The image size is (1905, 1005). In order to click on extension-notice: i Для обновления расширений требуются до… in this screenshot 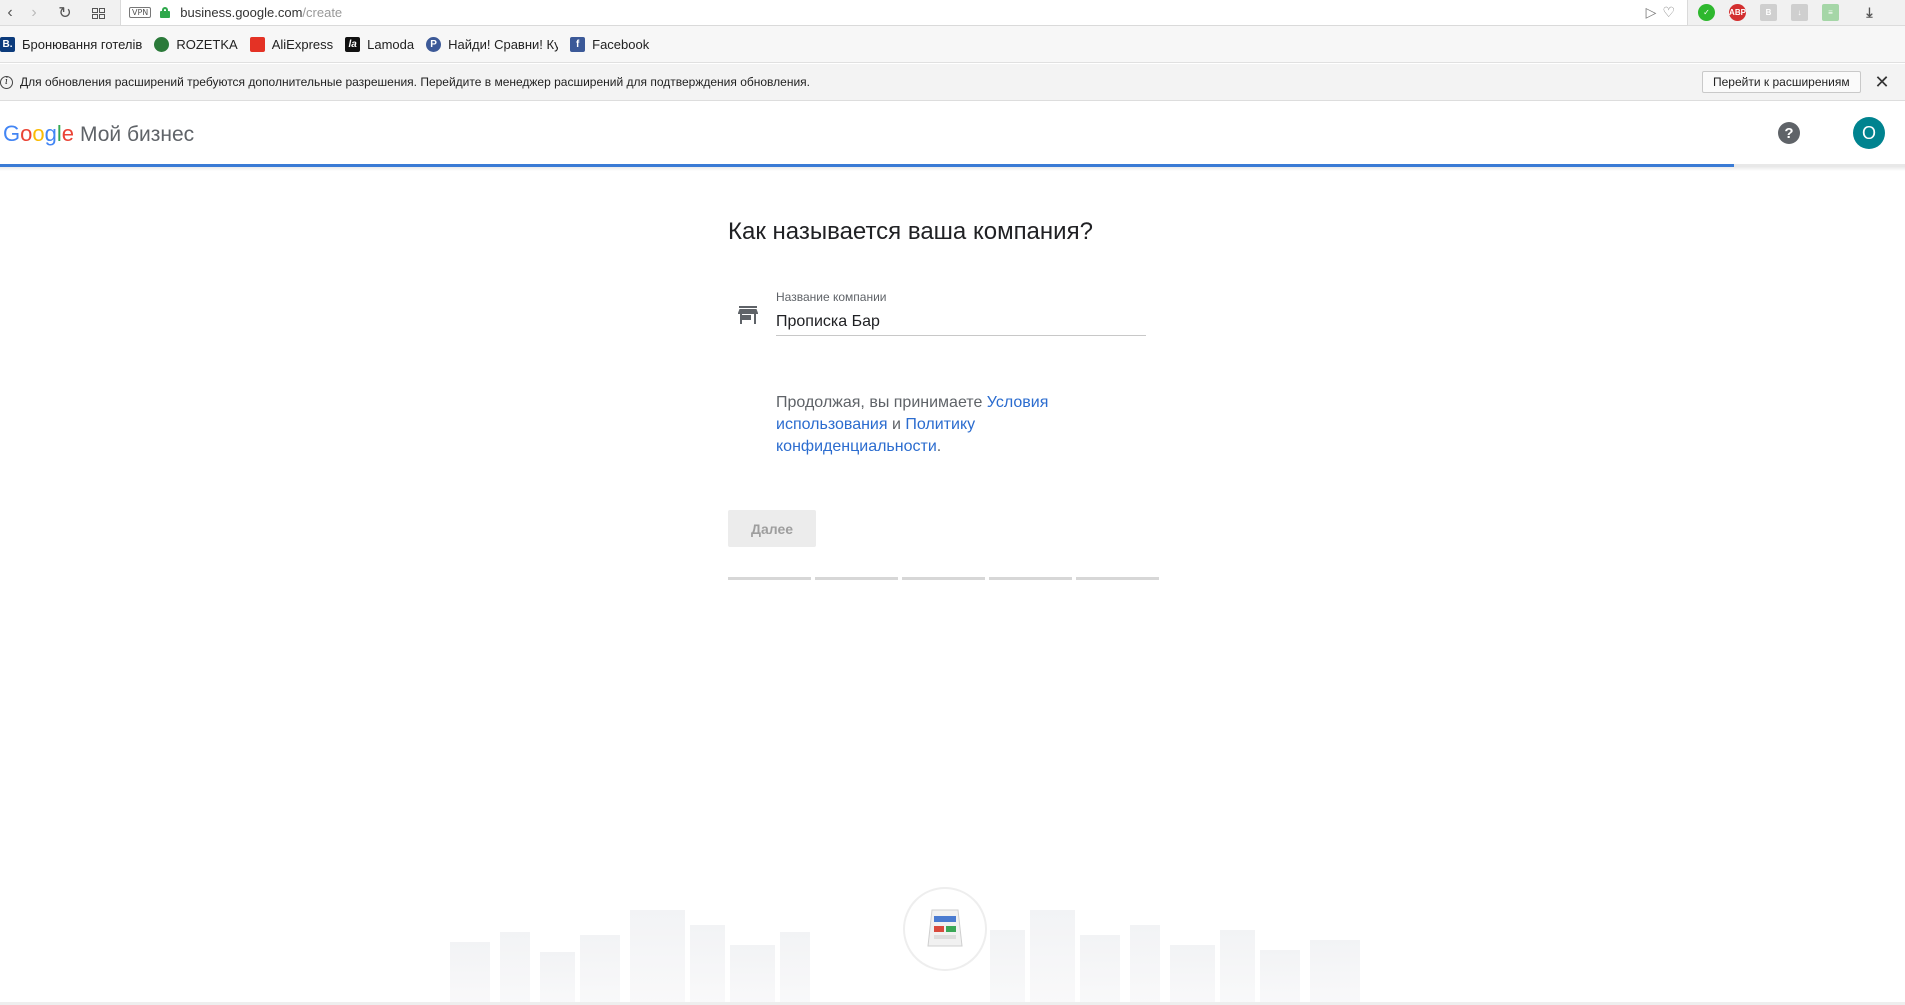, I will do `click(952, 82)`.